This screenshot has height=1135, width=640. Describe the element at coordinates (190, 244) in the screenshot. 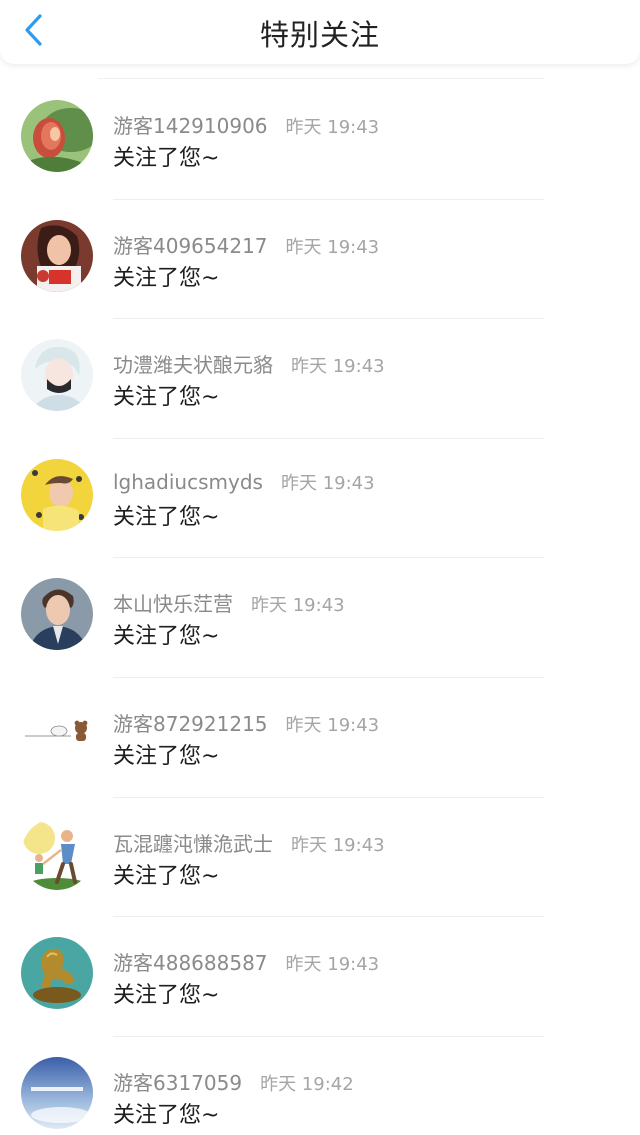

I see `user-name: 游客409654217` at that location.